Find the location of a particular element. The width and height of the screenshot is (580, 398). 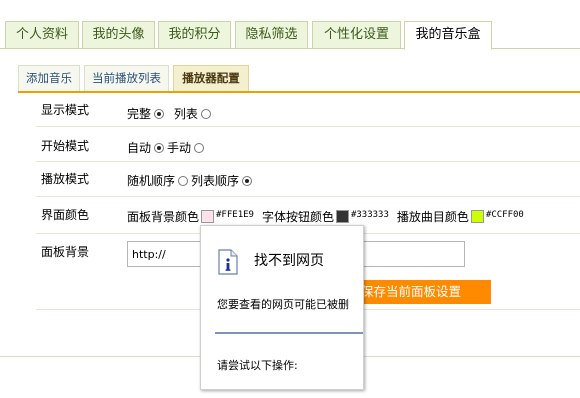

play-mode-option-random-label: 随机顺序 is located at coordinates (151, 181).